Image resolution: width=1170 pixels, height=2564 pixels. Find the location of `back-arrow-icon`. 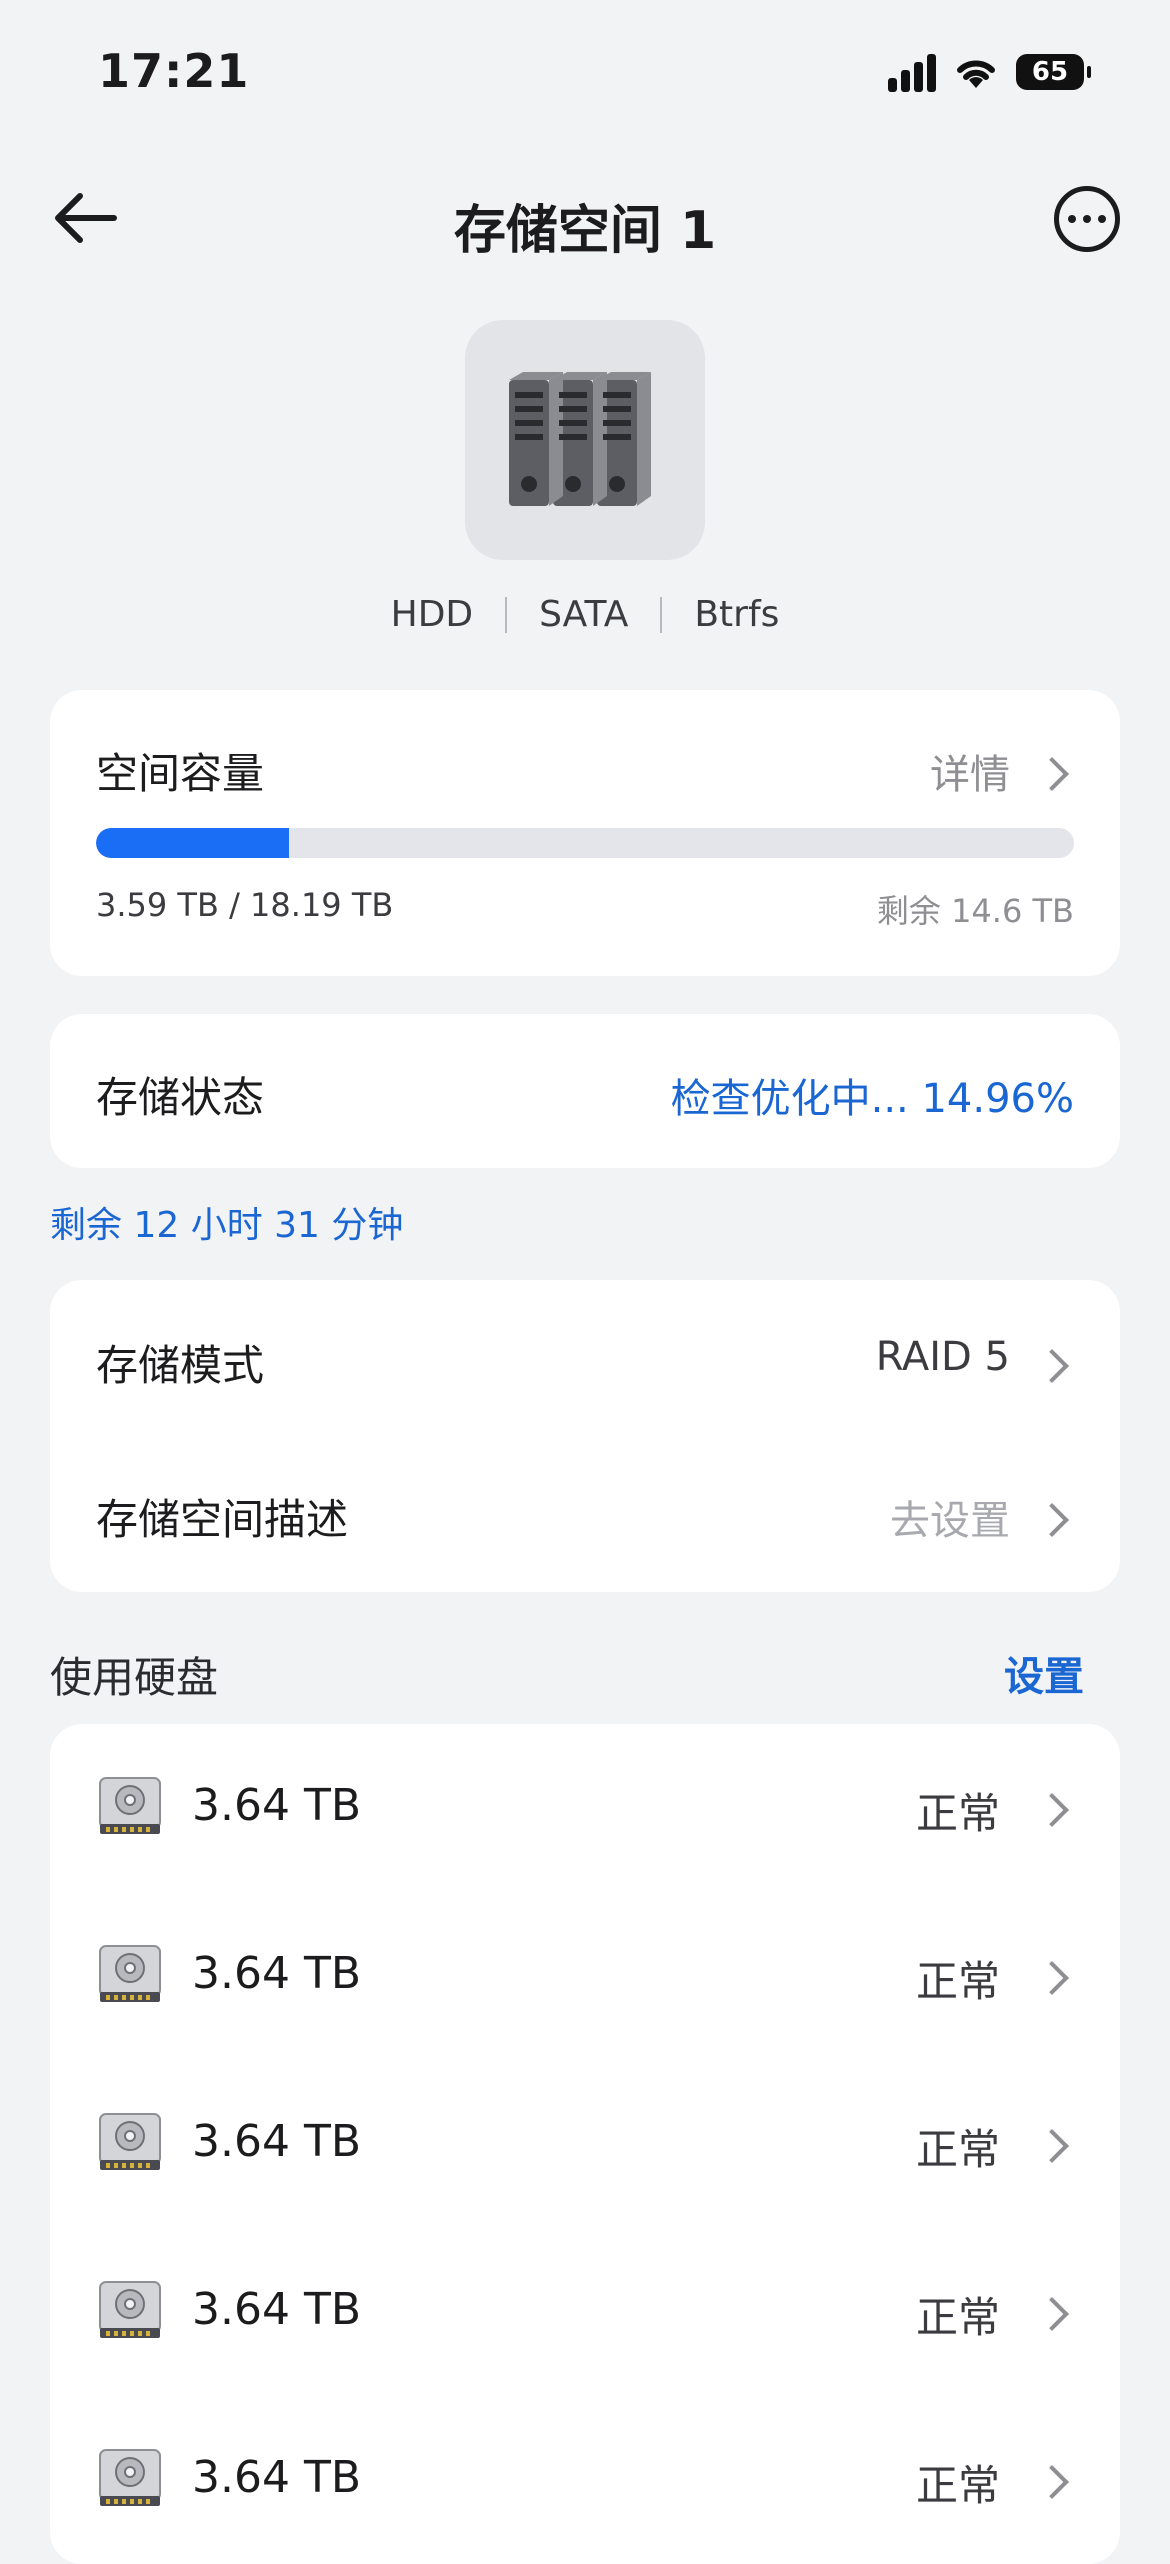

back-arrow-icon is located at coordinates (85, 218).